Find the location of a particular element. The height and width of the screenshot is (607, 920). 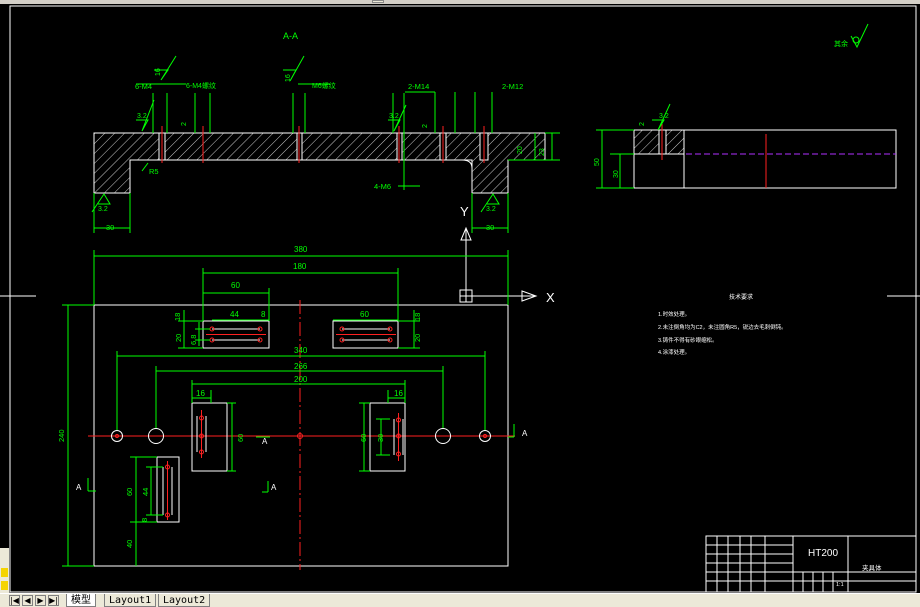

ucs-x-label: X is located at coordinates (550, 297).